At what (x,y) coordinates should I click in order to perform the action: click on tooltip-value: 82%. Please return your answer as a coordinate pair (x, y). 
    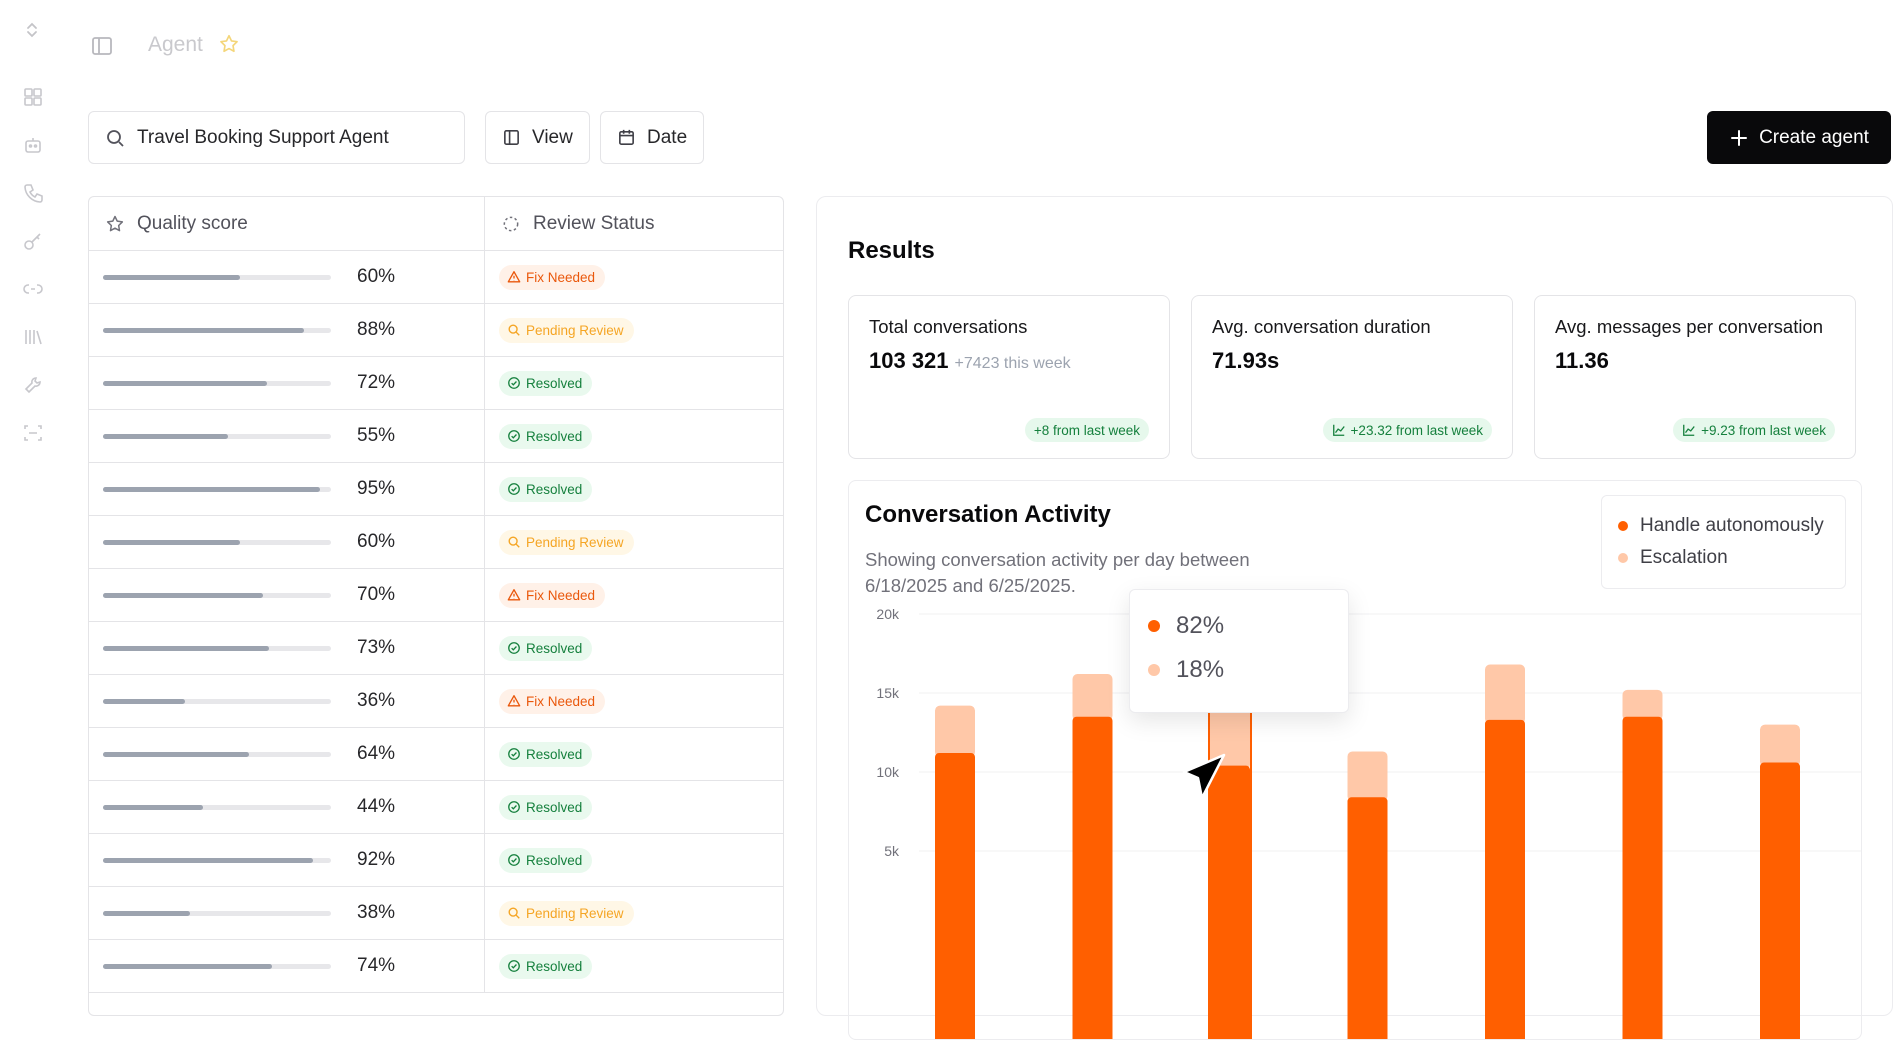
    Looking at the image, I should click on (1200, 625).